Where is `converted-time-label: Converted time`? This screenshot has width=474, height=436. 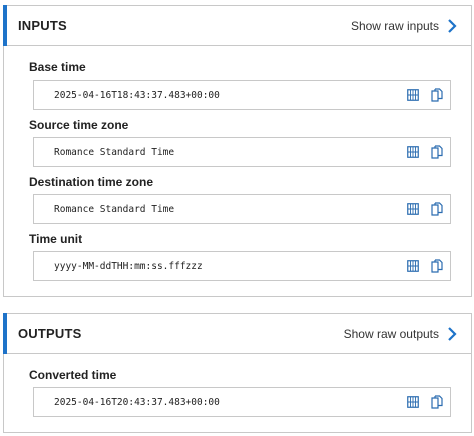
converted-time-label: Converted time is located at coordinates (73, 375).